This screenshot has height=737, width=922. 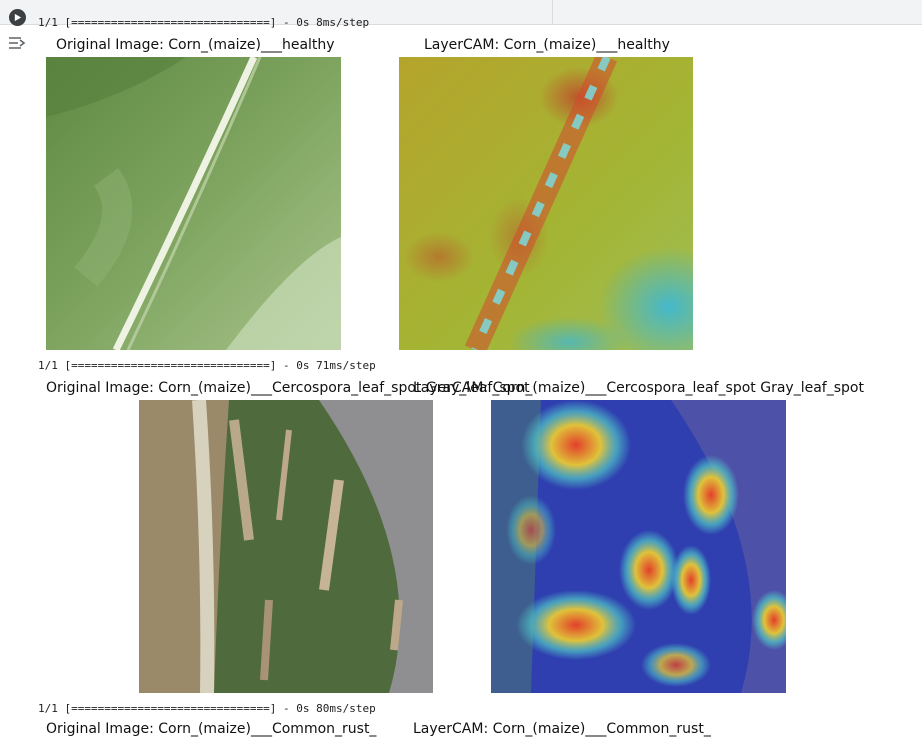 I want to click on run-cell-button, so click(x=17, y=17).